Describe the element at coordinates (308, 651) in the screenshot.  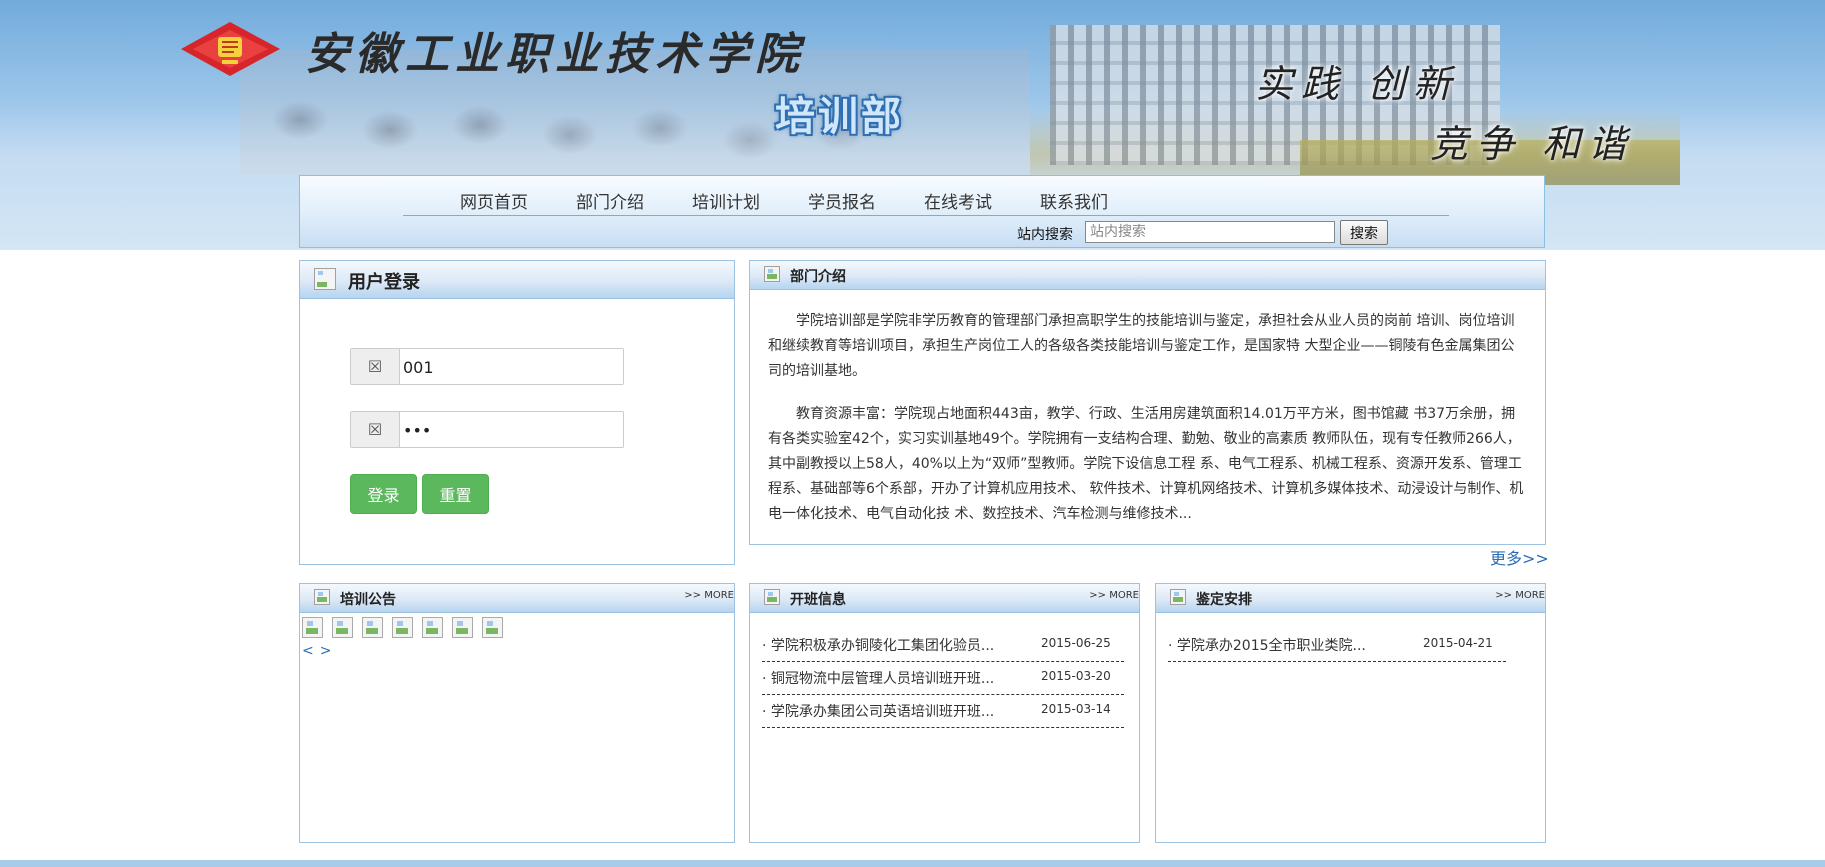
I see `pager-prev-button: <` at that location.